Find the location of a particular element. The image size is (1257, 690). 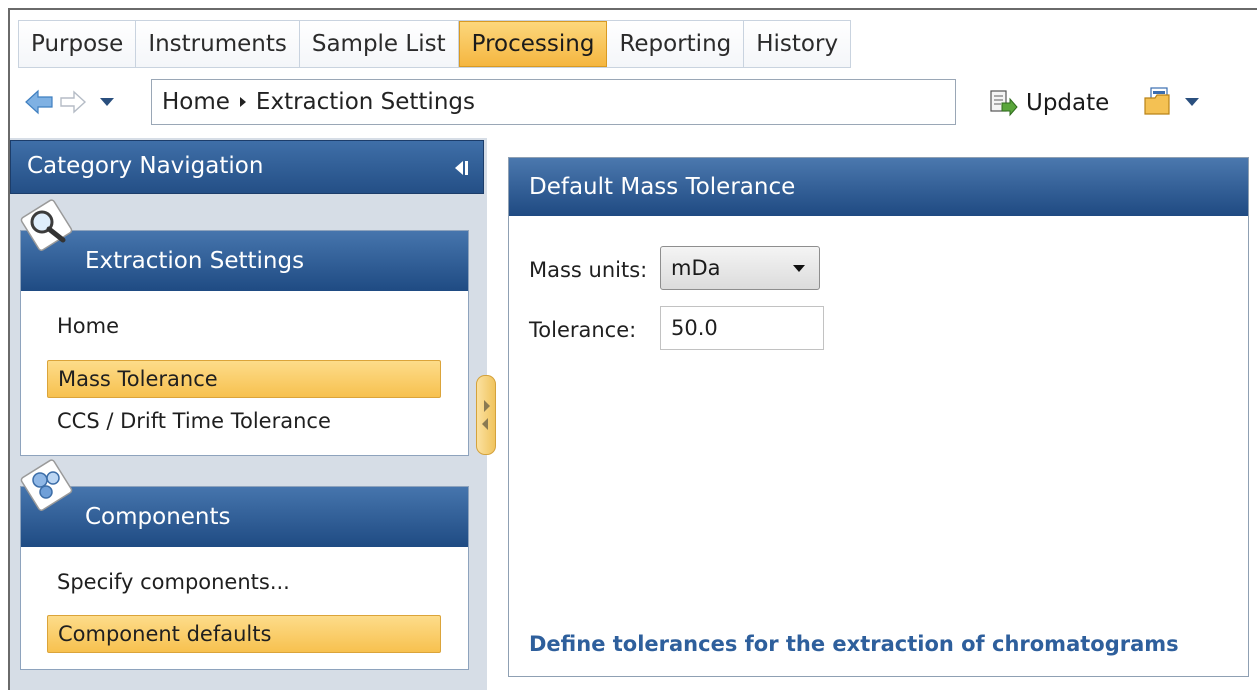

update-label: Update is located at coordinates (1068, 103).